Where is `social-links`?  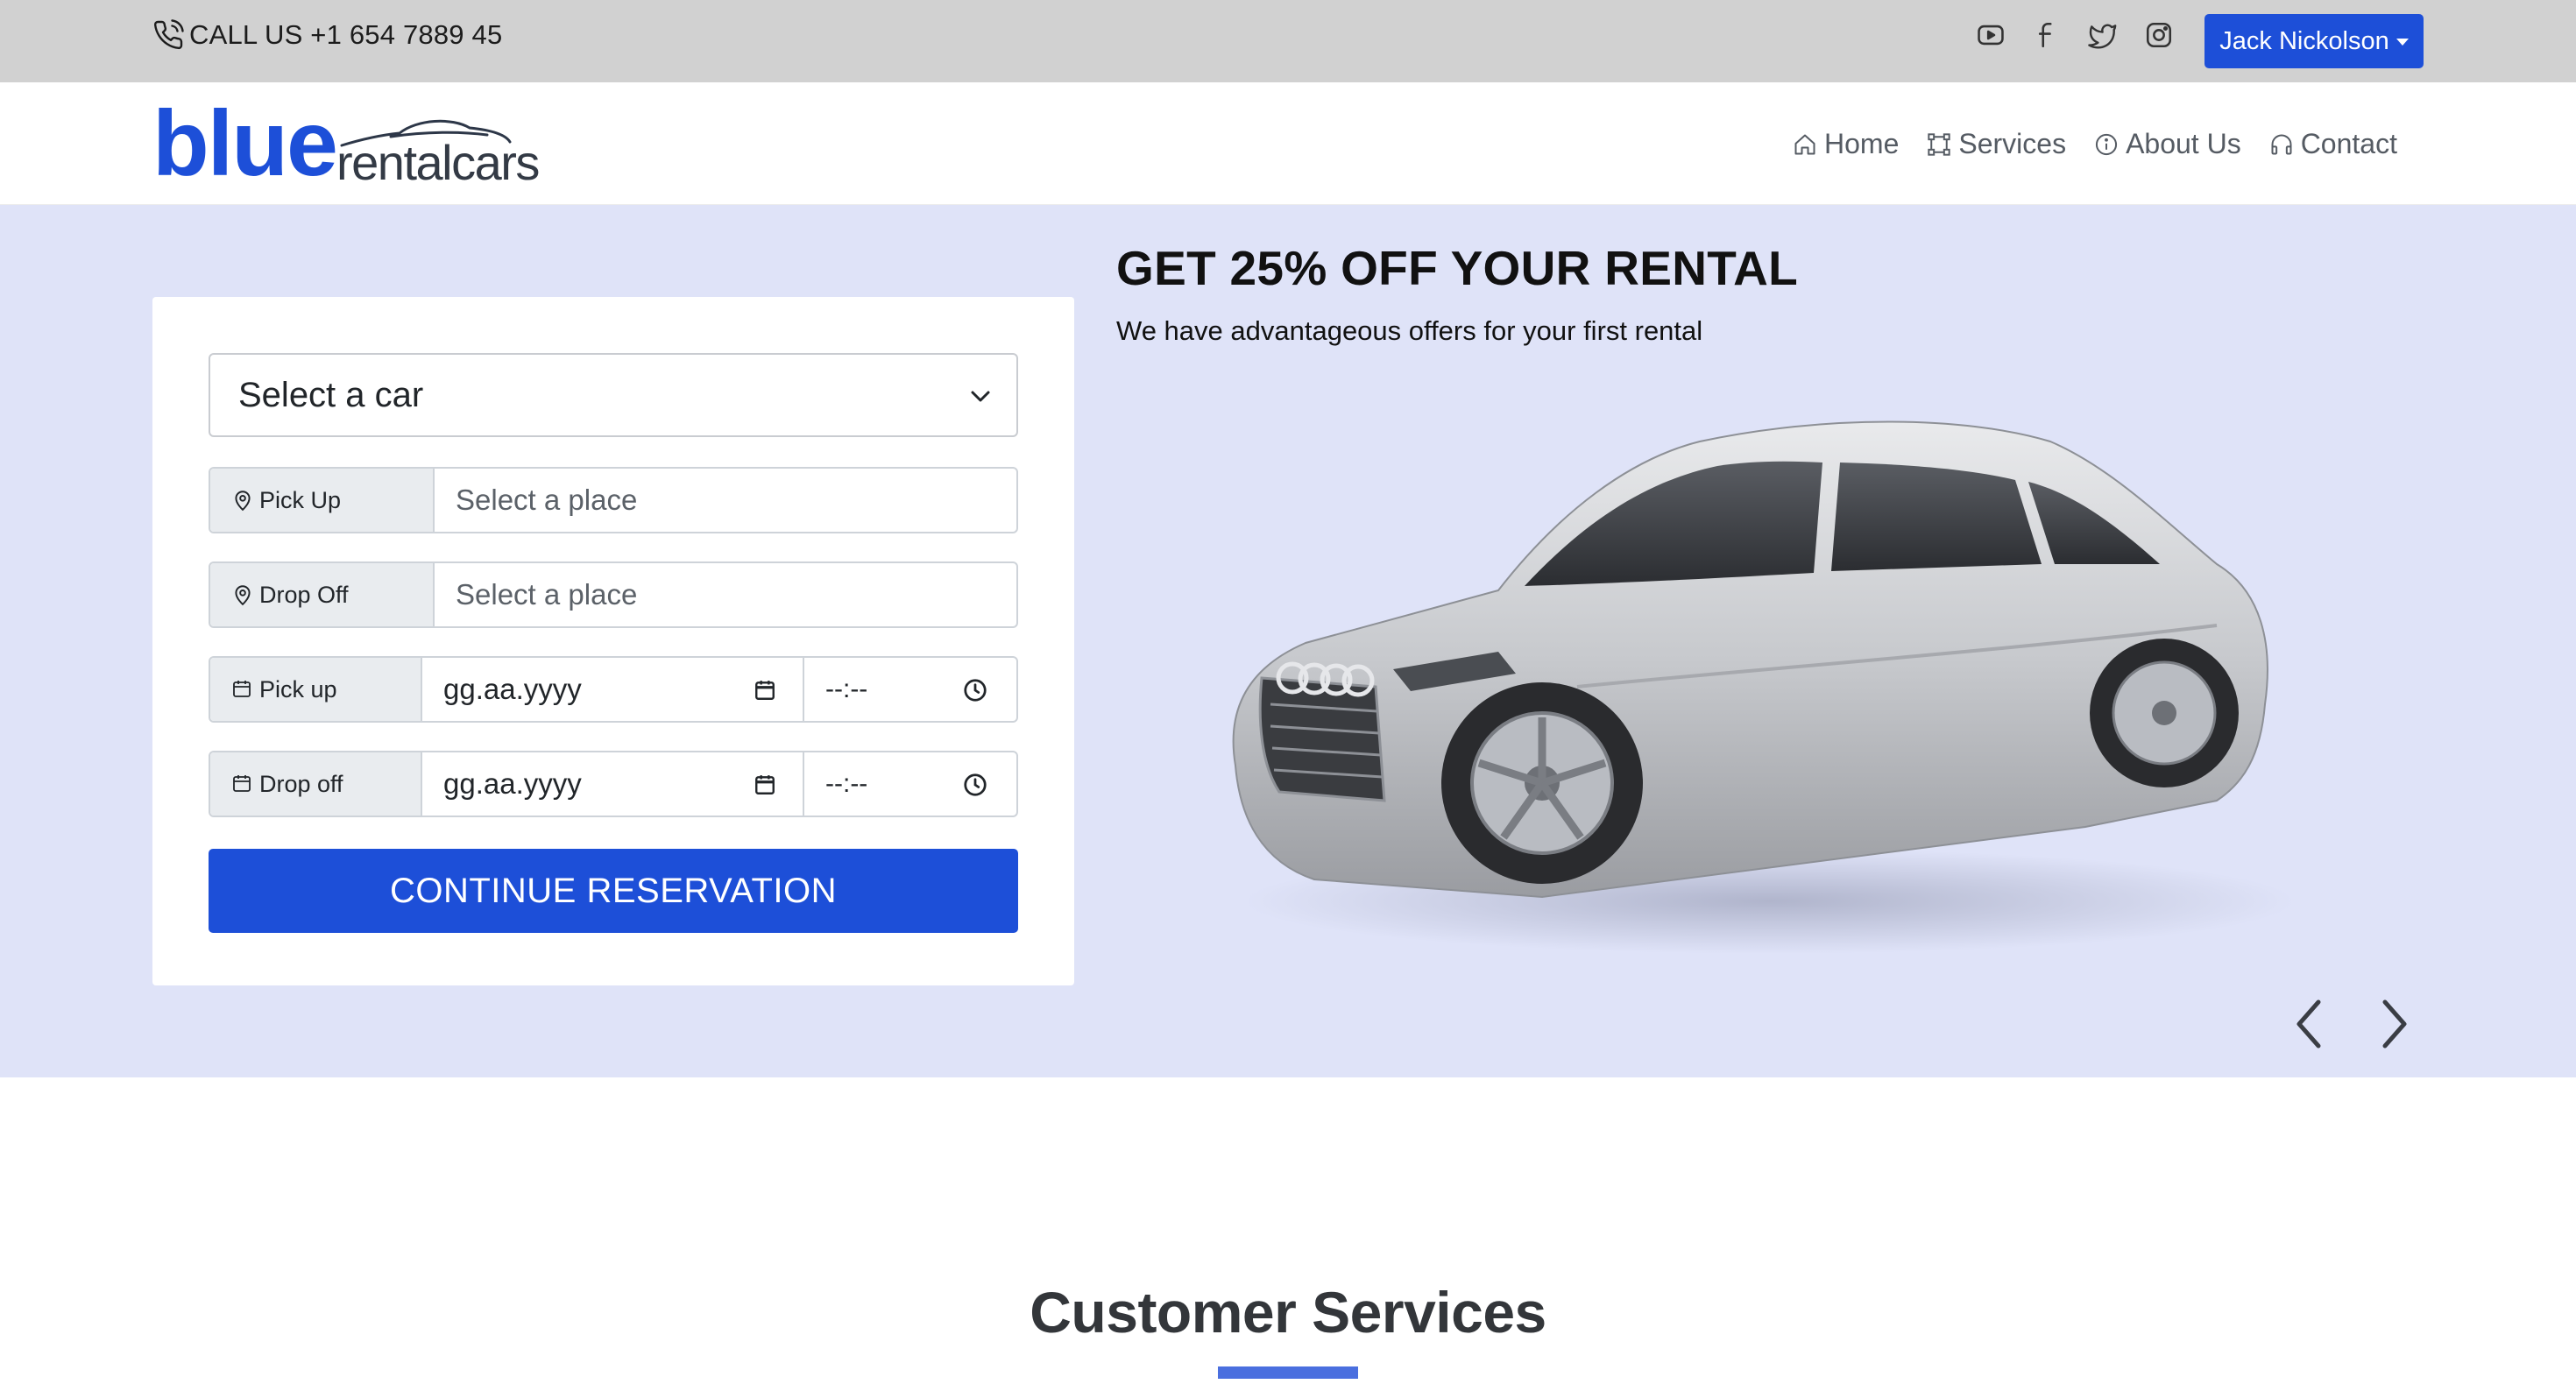
social-links is located at coordinates (2075, 35).